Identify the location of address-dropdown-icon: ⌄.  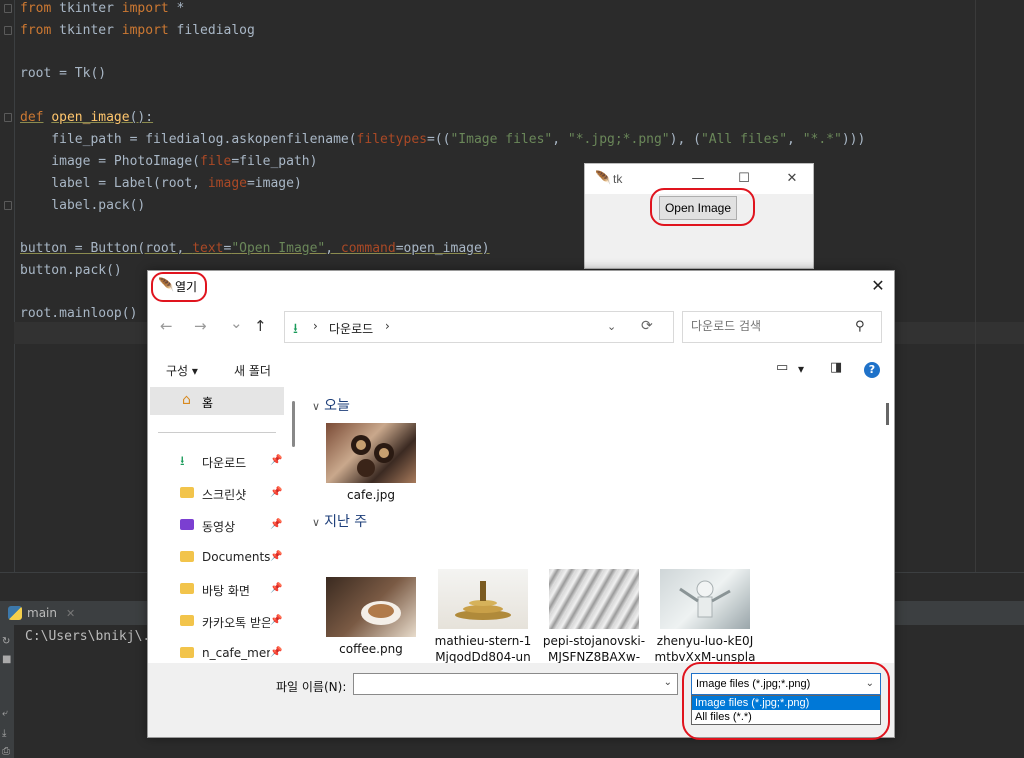
(611, 326).